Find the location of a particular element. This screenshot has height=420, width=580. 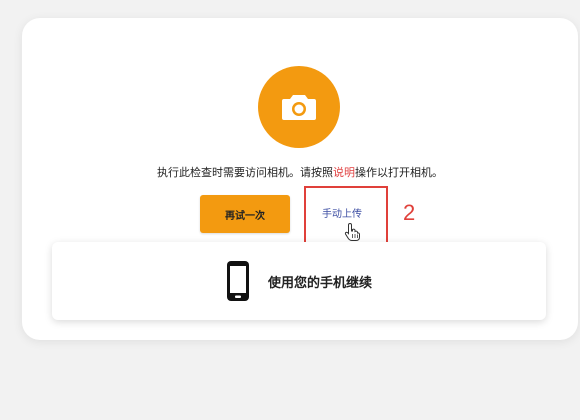

instructions-link: 说明 is located at coordinates (344, 172).